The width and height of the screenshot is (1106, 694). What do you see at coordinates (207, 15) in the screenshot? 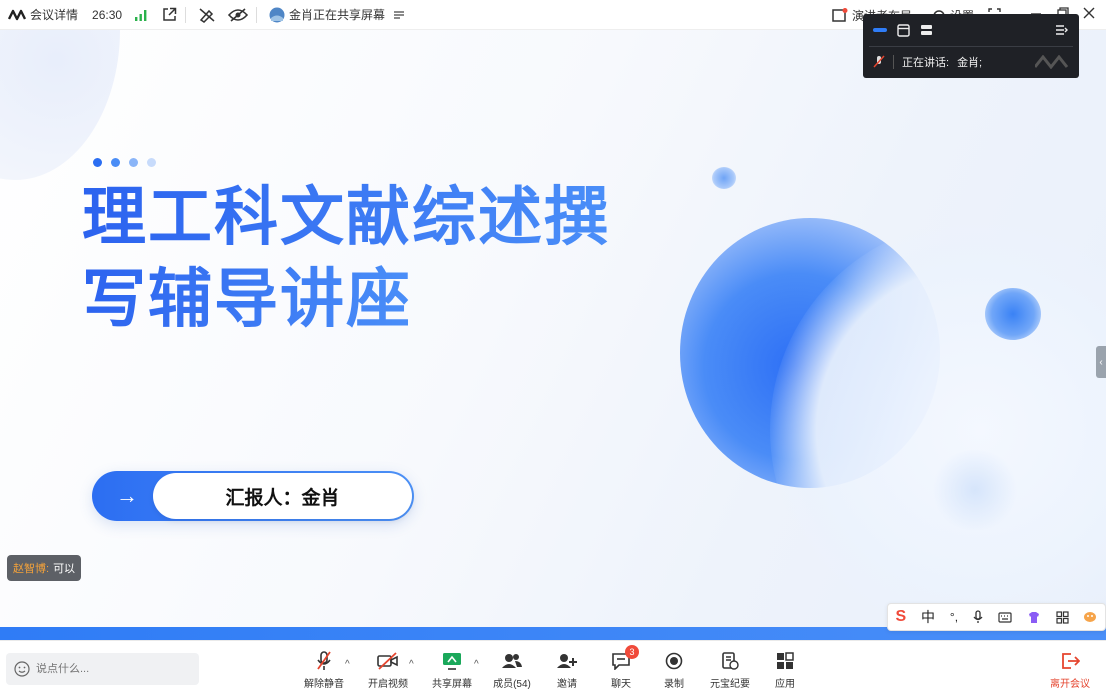
I see `annotation-off-icon` at bounding box center [207, 15].